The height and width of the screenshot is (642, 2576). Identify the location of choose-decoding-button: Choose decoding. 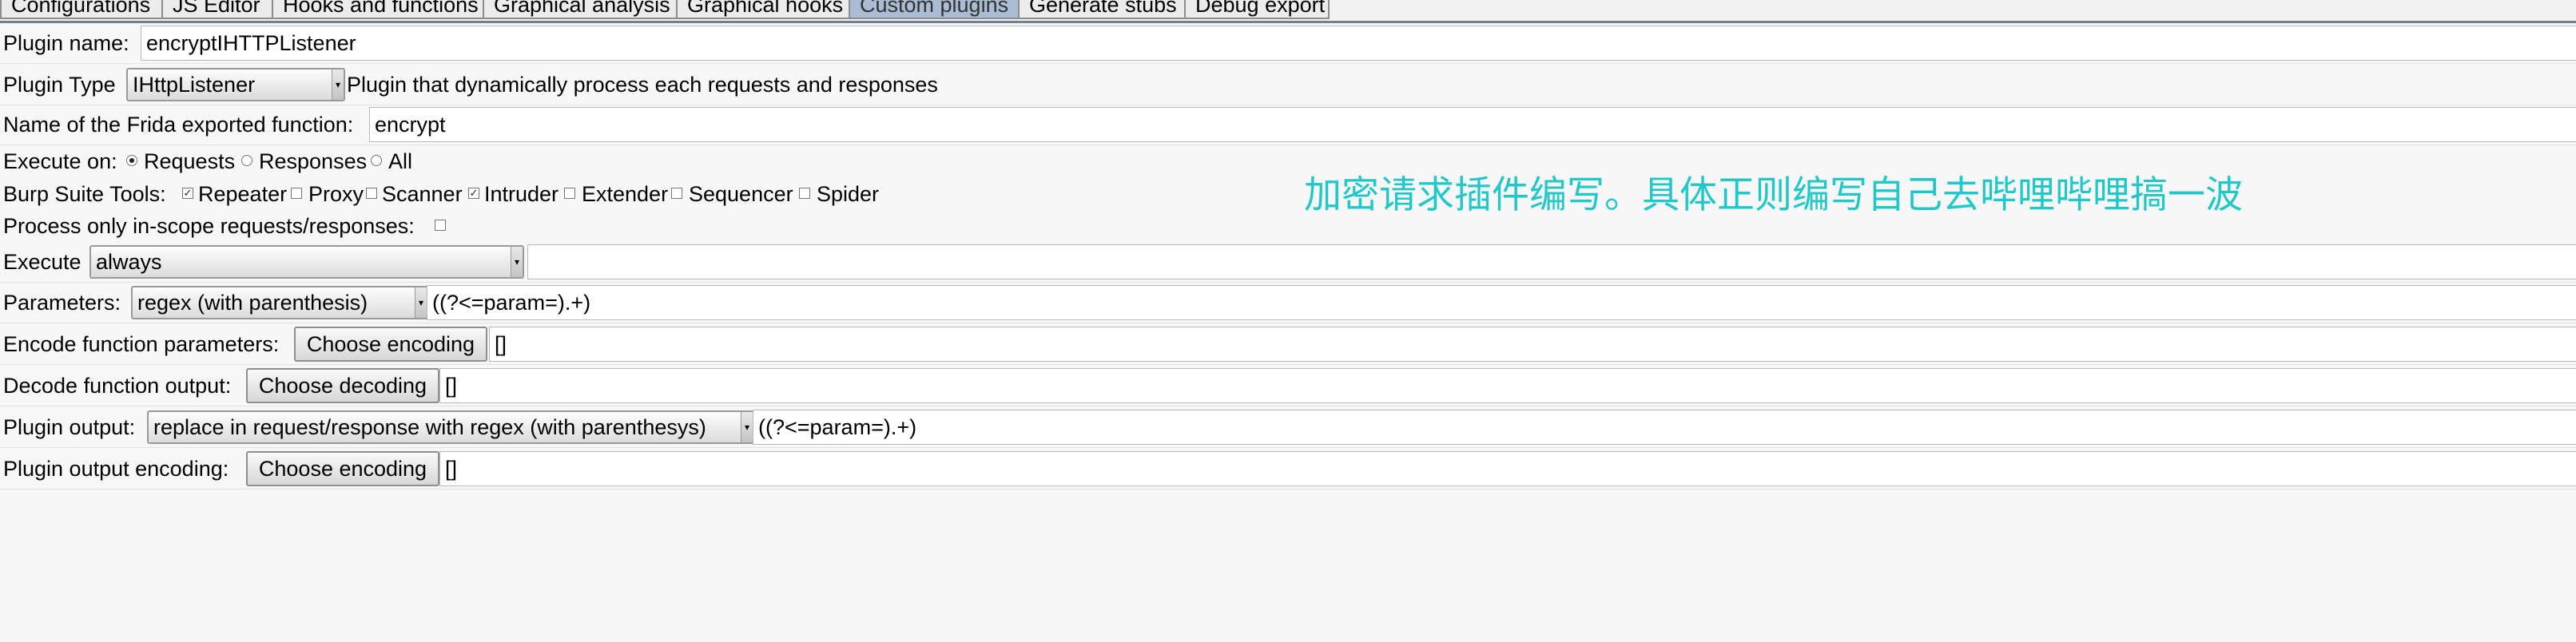
(342, 385).